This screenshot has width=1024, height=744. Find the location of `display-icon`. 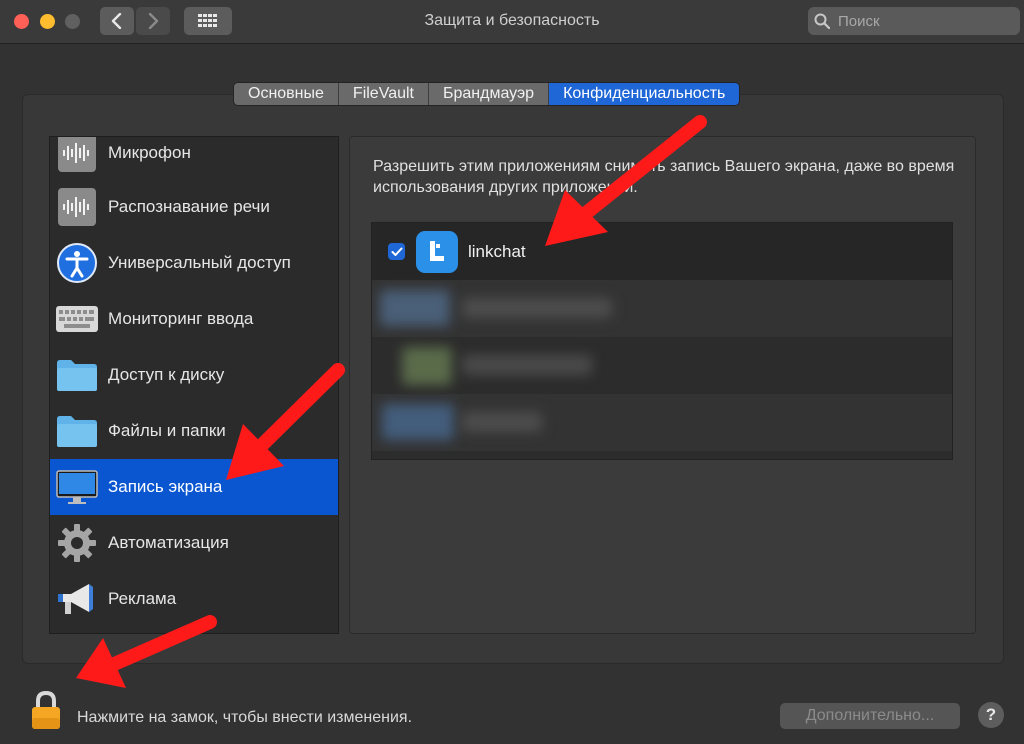

display-icon is located at coordinates (77, 487).